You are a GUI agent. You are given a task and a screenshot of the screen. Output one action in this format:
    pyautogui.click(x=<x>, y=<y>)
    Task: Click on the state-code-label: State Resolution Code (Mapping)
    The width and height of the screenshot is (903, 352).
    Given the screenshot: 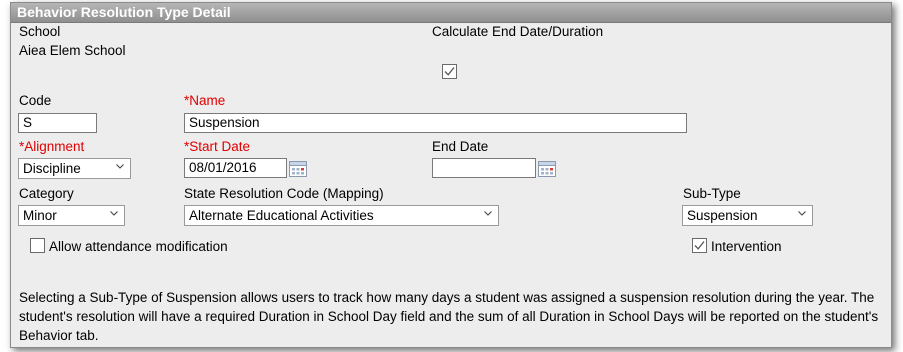 What is the action you would take?
    pyautogui.click(x=284, y=193)
    